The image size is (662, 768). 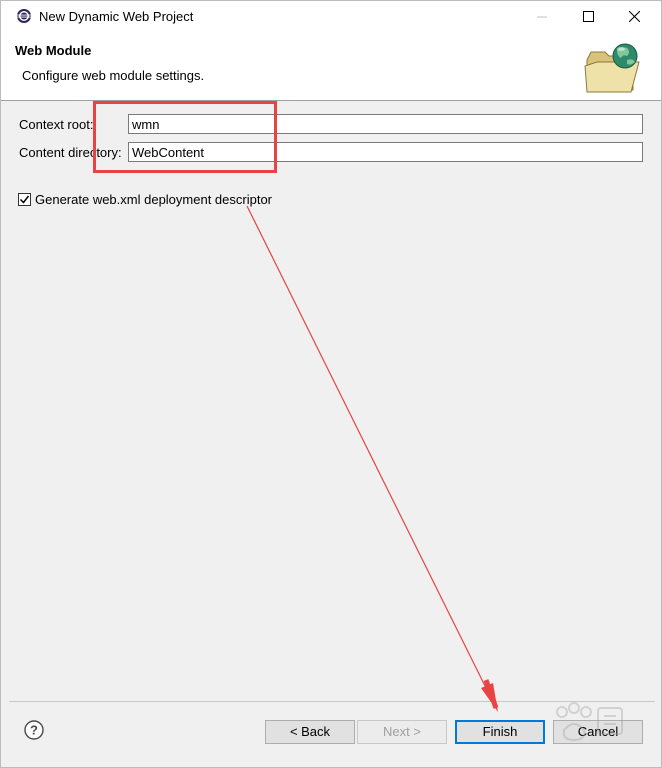 I want to click on close-icon, so click(x=634, y=16).